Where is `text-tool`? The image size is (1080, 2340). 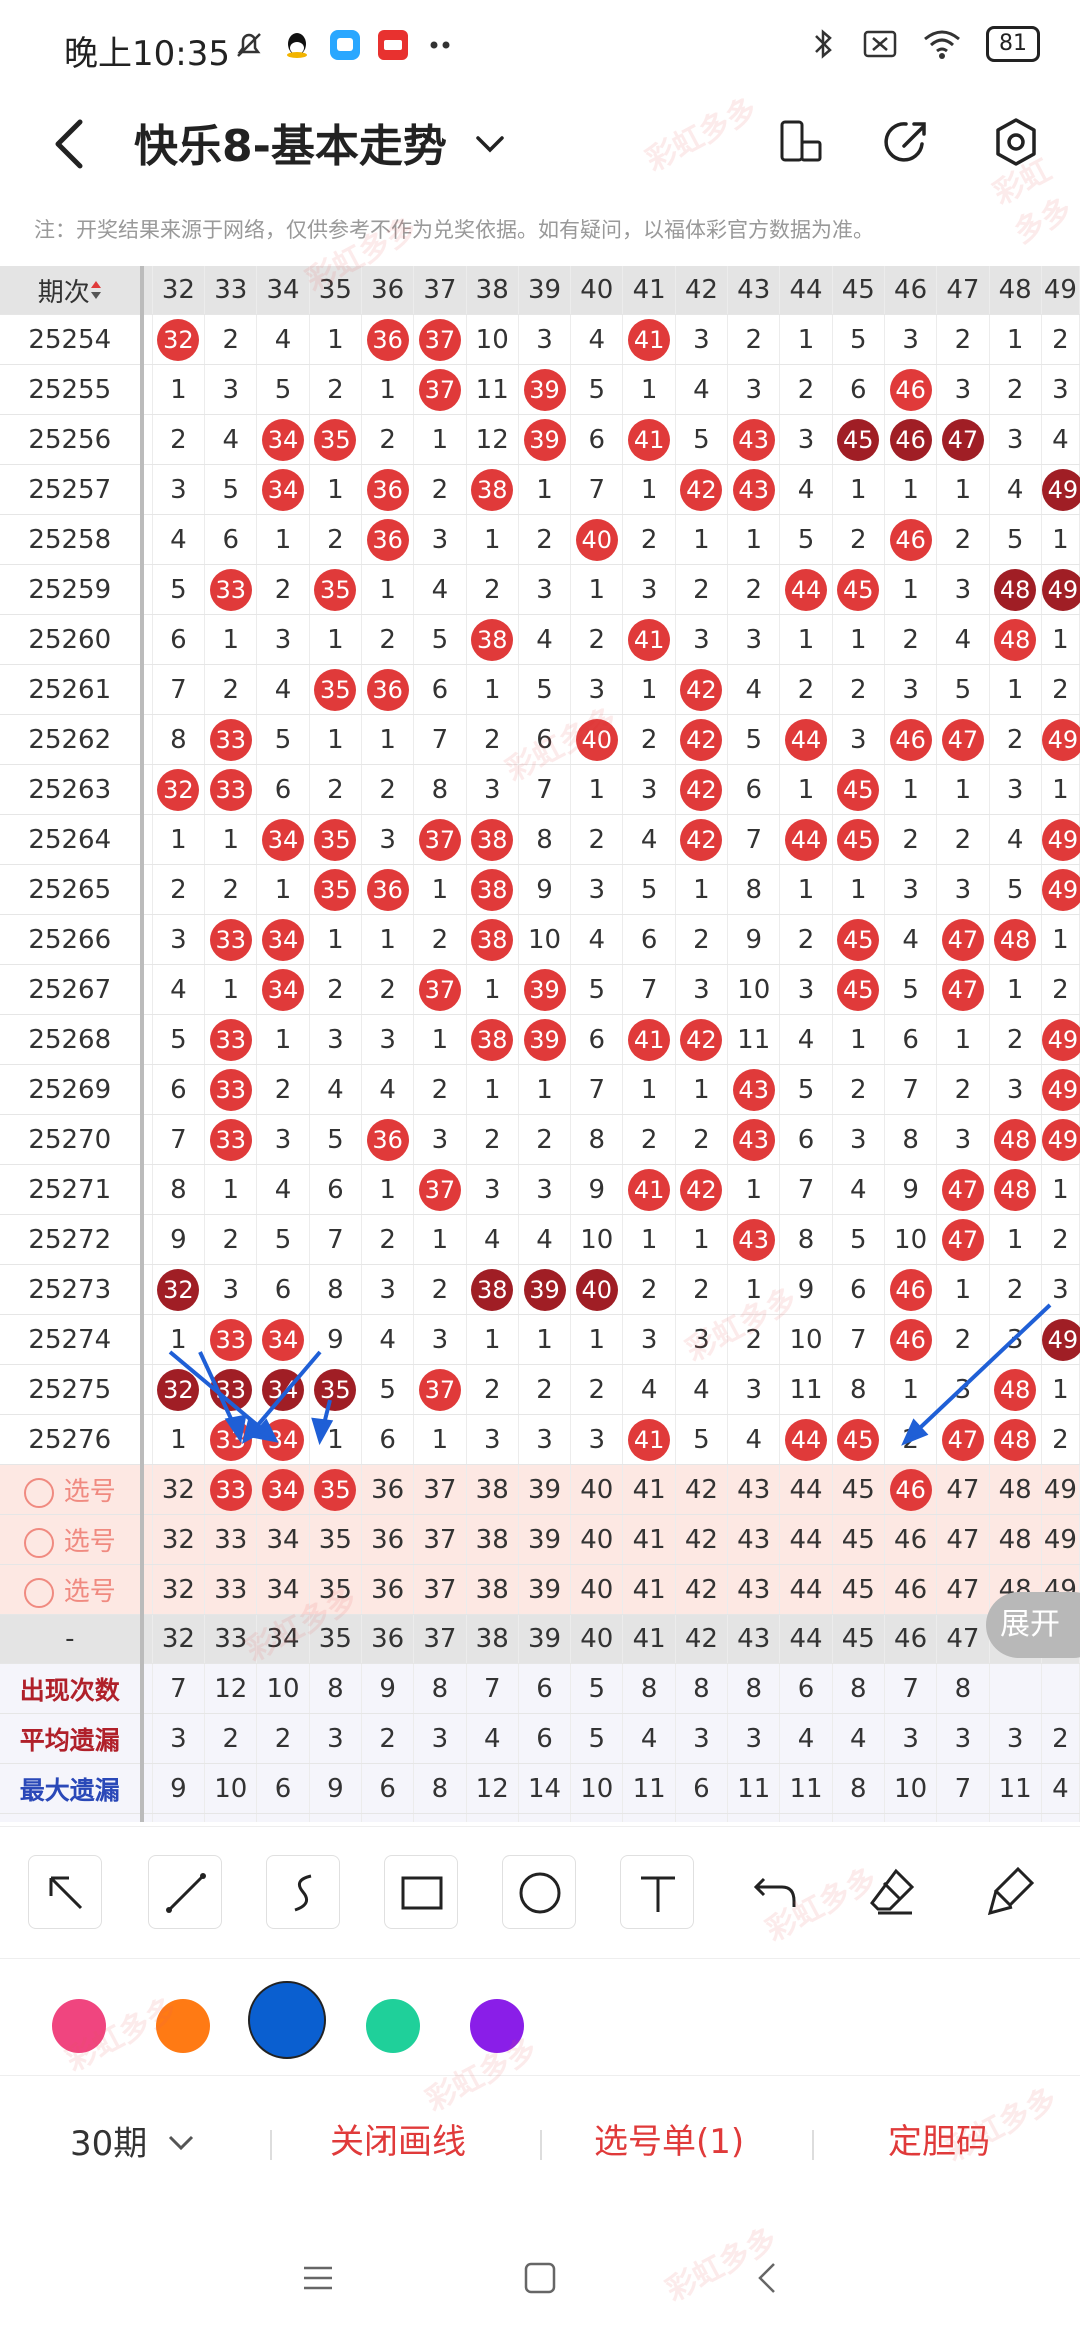 text-tool is located at coordinates (657, 1892).